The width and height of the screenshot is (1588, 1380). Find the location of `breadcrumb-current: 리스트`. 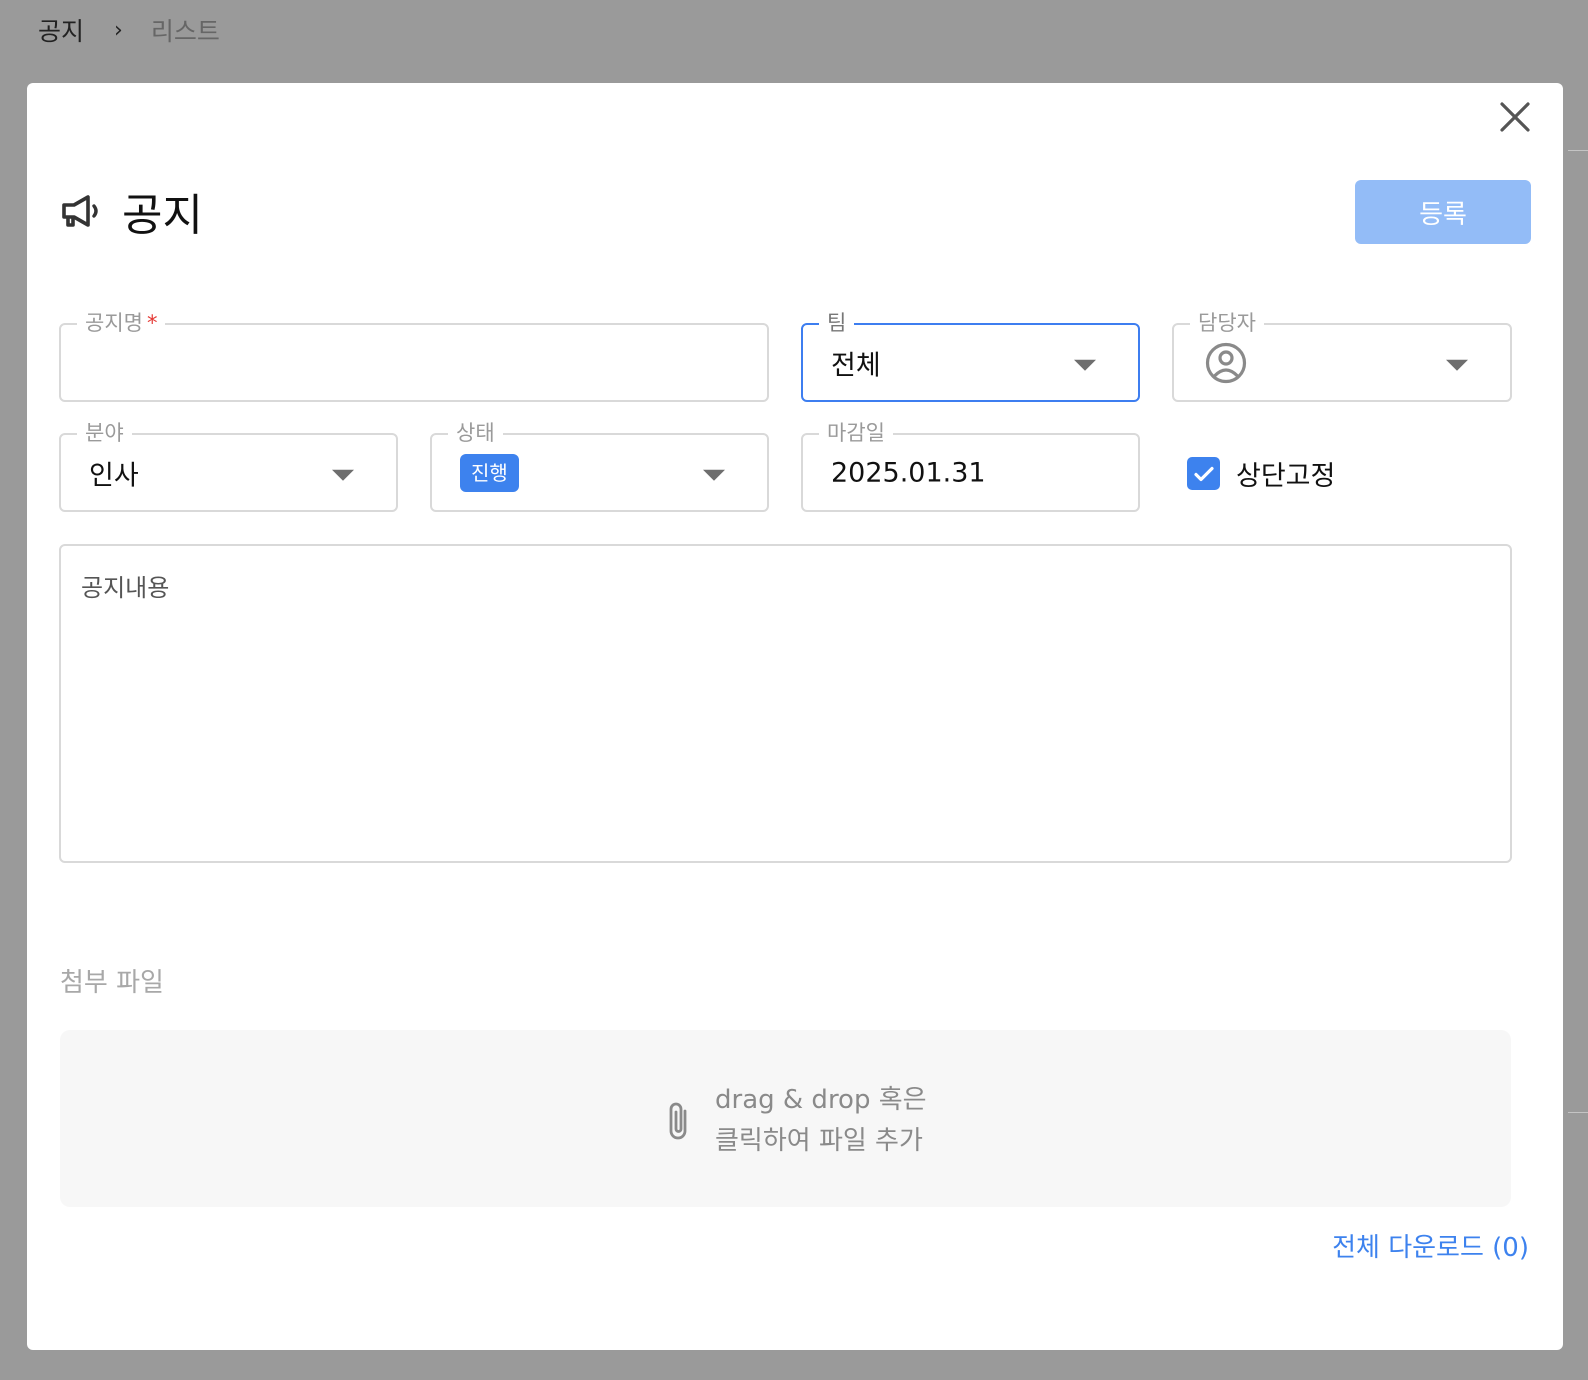

breadcrumb-current: 리스트 is located at coordinates (185, 31).